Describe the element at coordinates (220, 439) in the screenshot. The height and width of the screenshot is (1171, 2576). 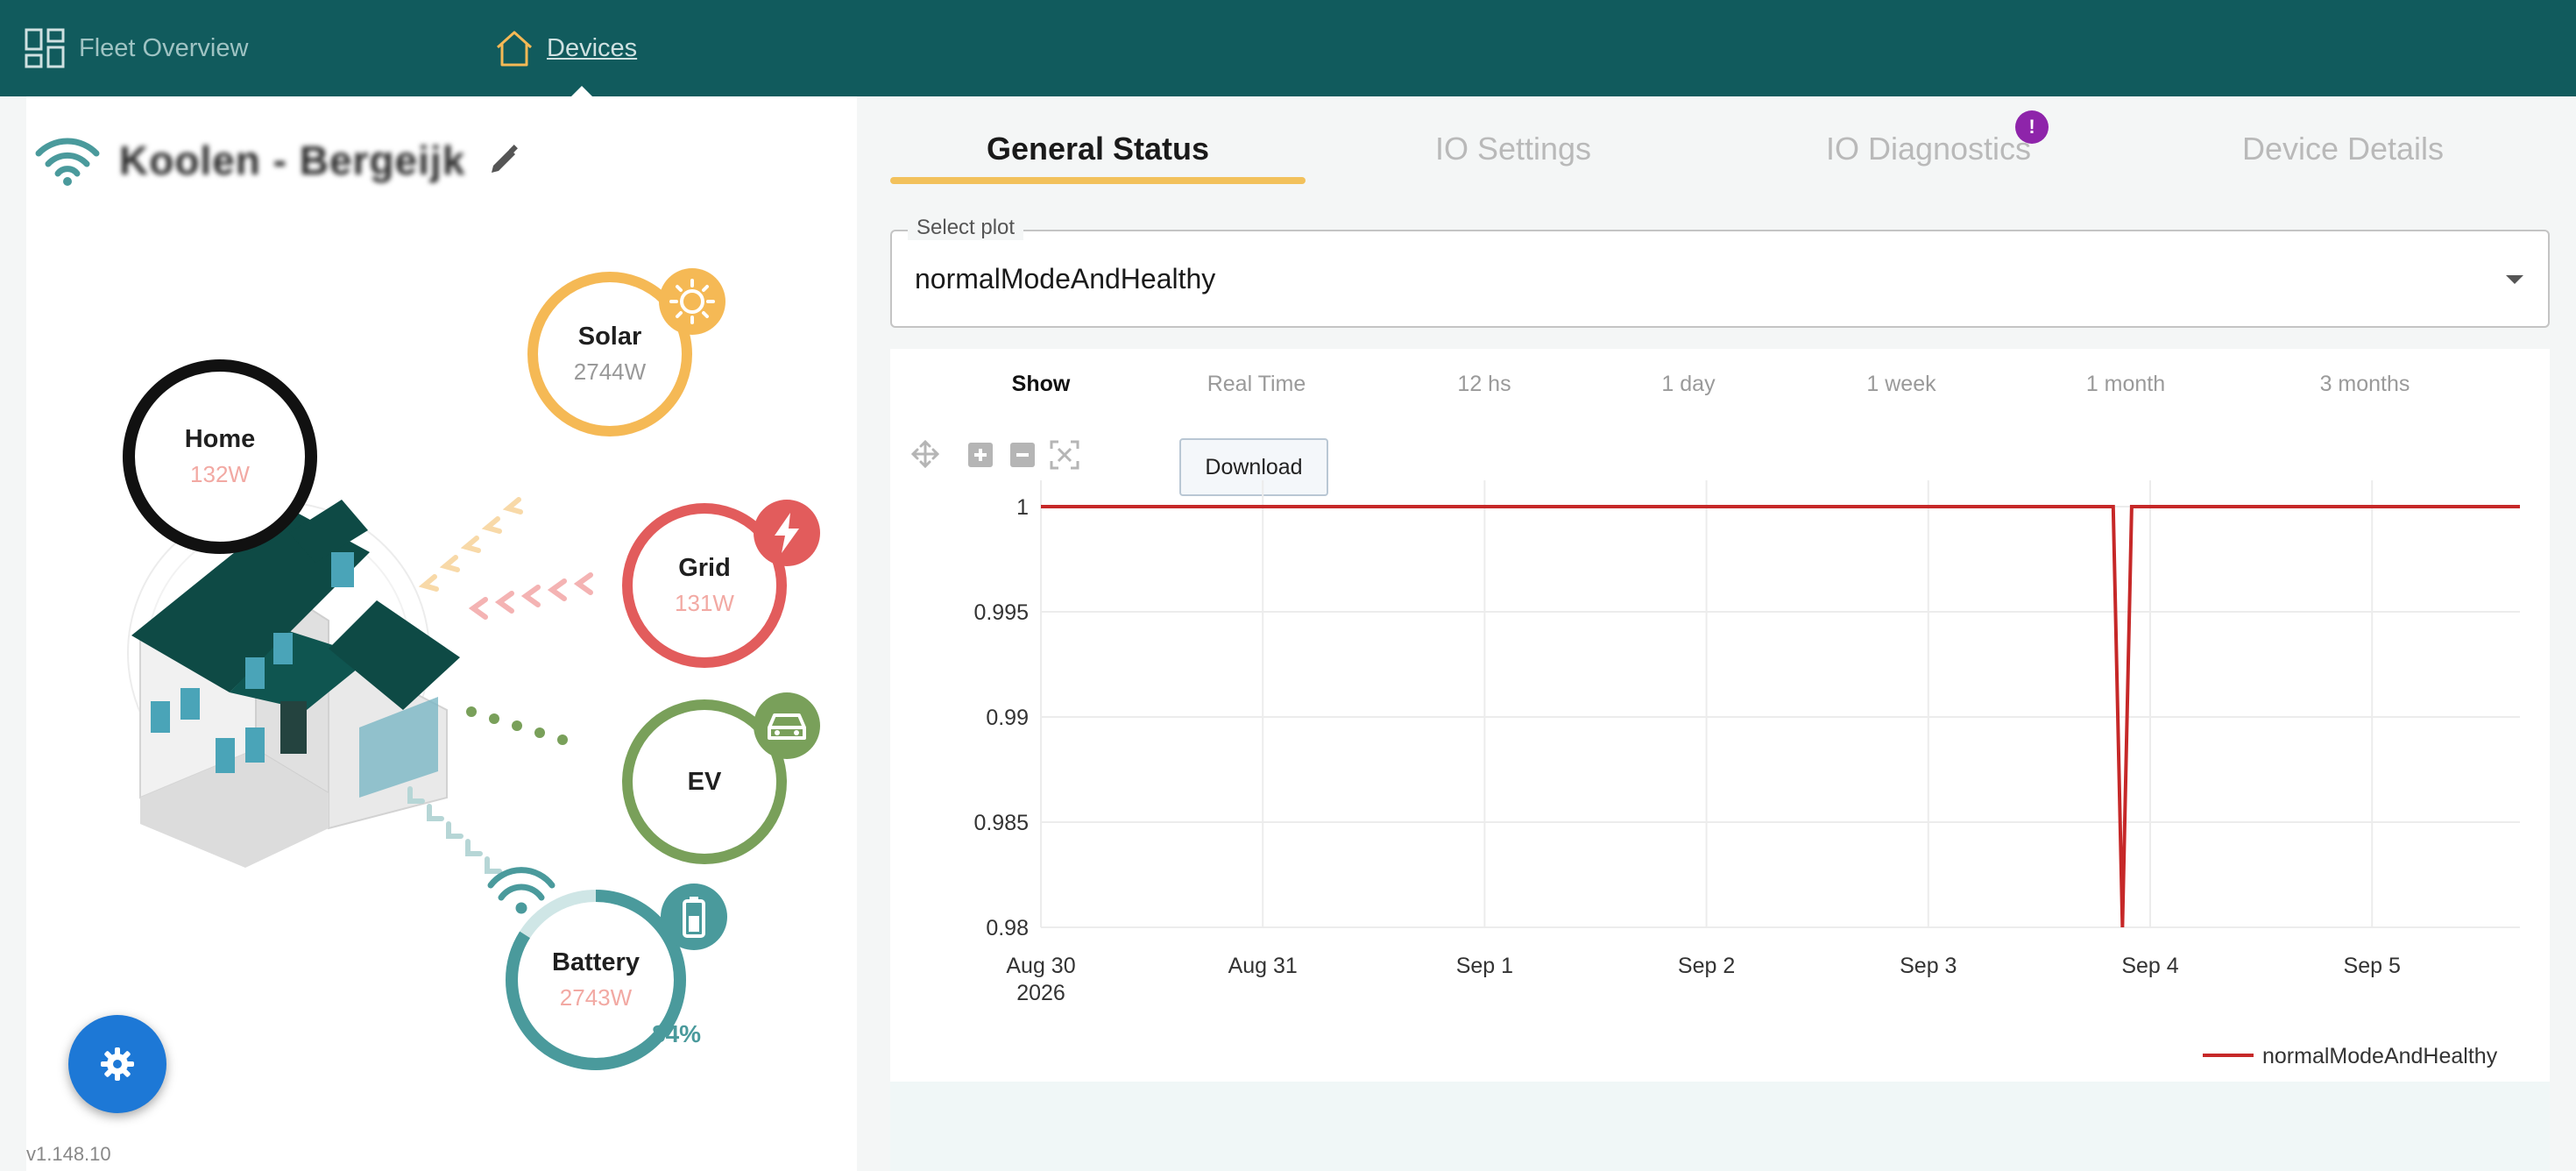
I see `home-label: Home` at that location.